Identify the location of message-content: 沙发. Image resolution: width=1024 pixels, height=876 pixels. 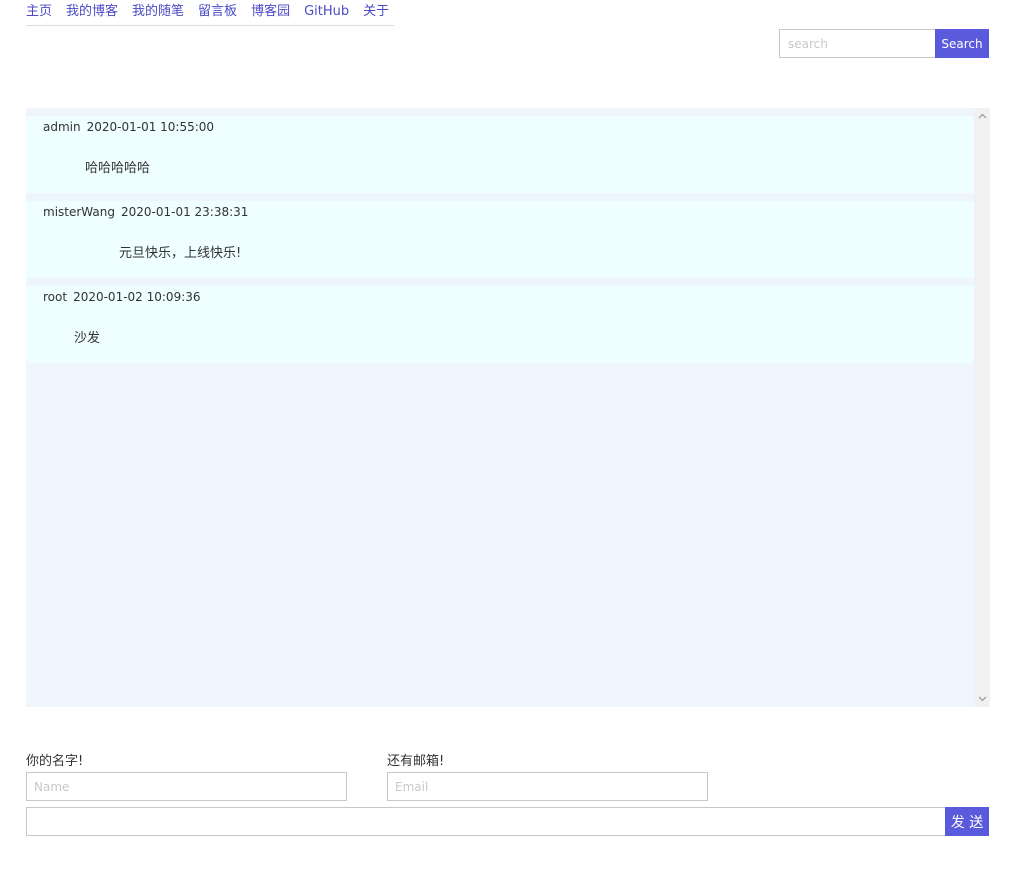
(87, 338).